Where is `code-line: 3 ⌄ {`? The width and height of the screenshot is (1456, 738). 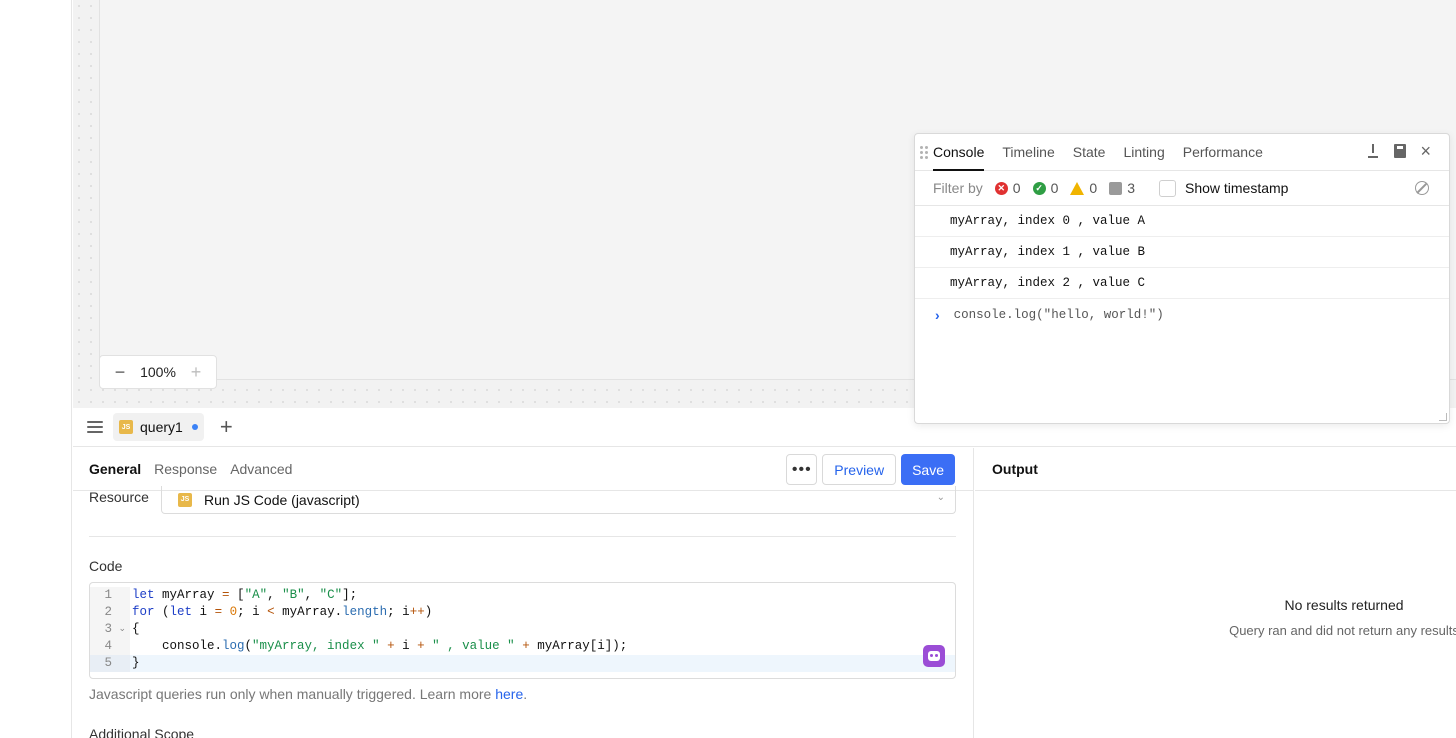 code-line: 3 ⌄ { is located at coordinates (522, 629).